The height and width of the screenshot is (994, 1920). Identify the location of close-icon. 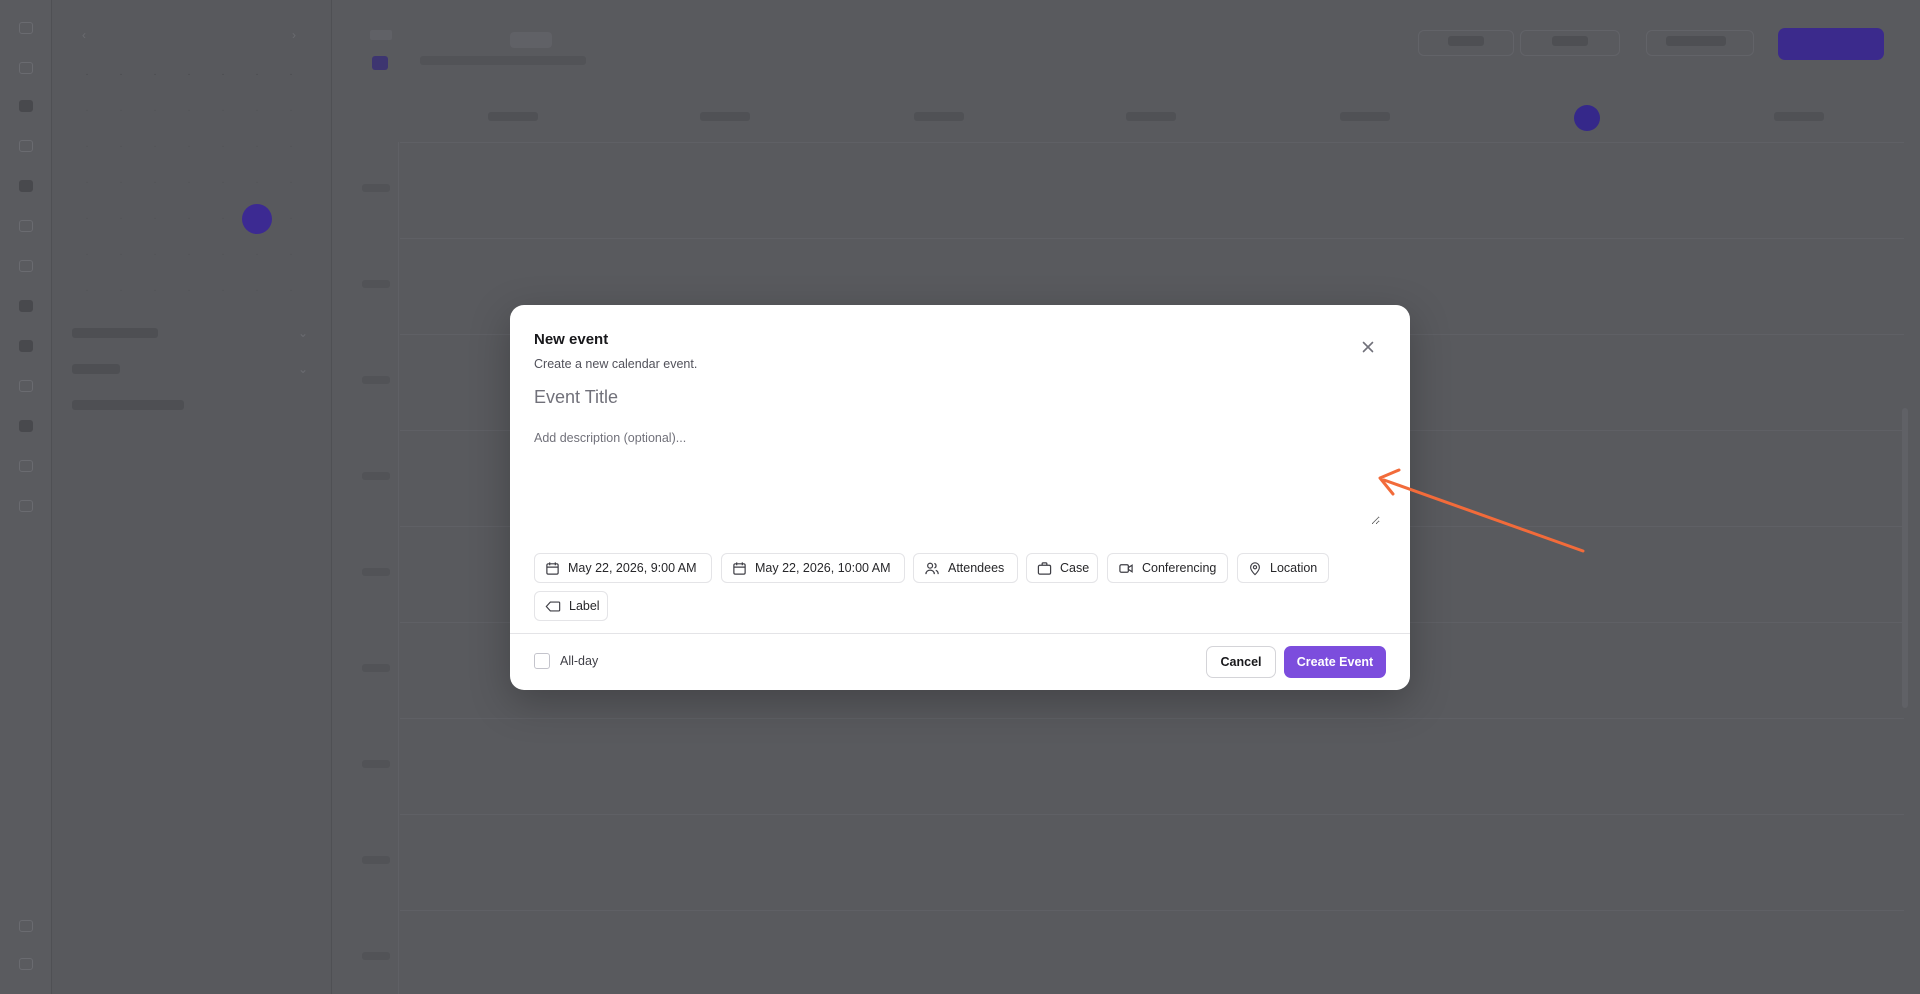
(1368, 347).